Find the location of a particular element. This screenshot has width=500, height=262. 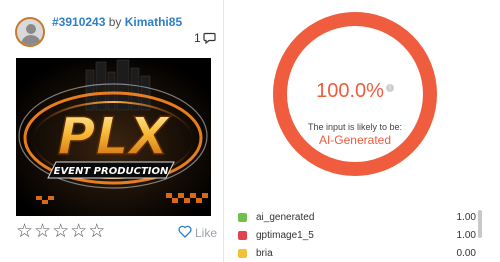

comment-icon is located at coordinates (209, 38).